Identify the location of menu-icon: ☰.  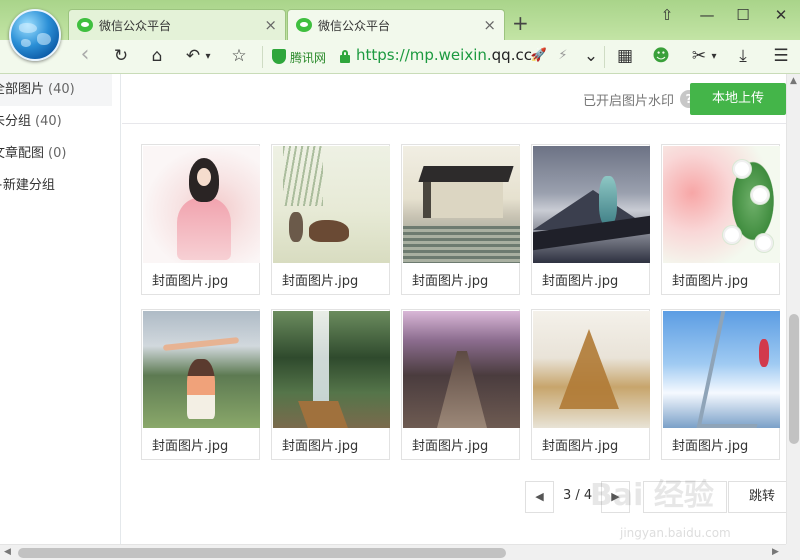
(781, 56).